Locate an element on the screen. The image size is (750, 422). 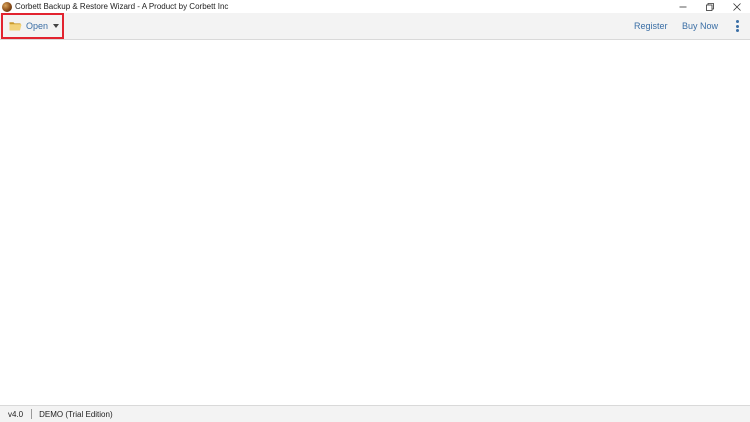
chevron-down-icon is located at coordinates (56, 26).